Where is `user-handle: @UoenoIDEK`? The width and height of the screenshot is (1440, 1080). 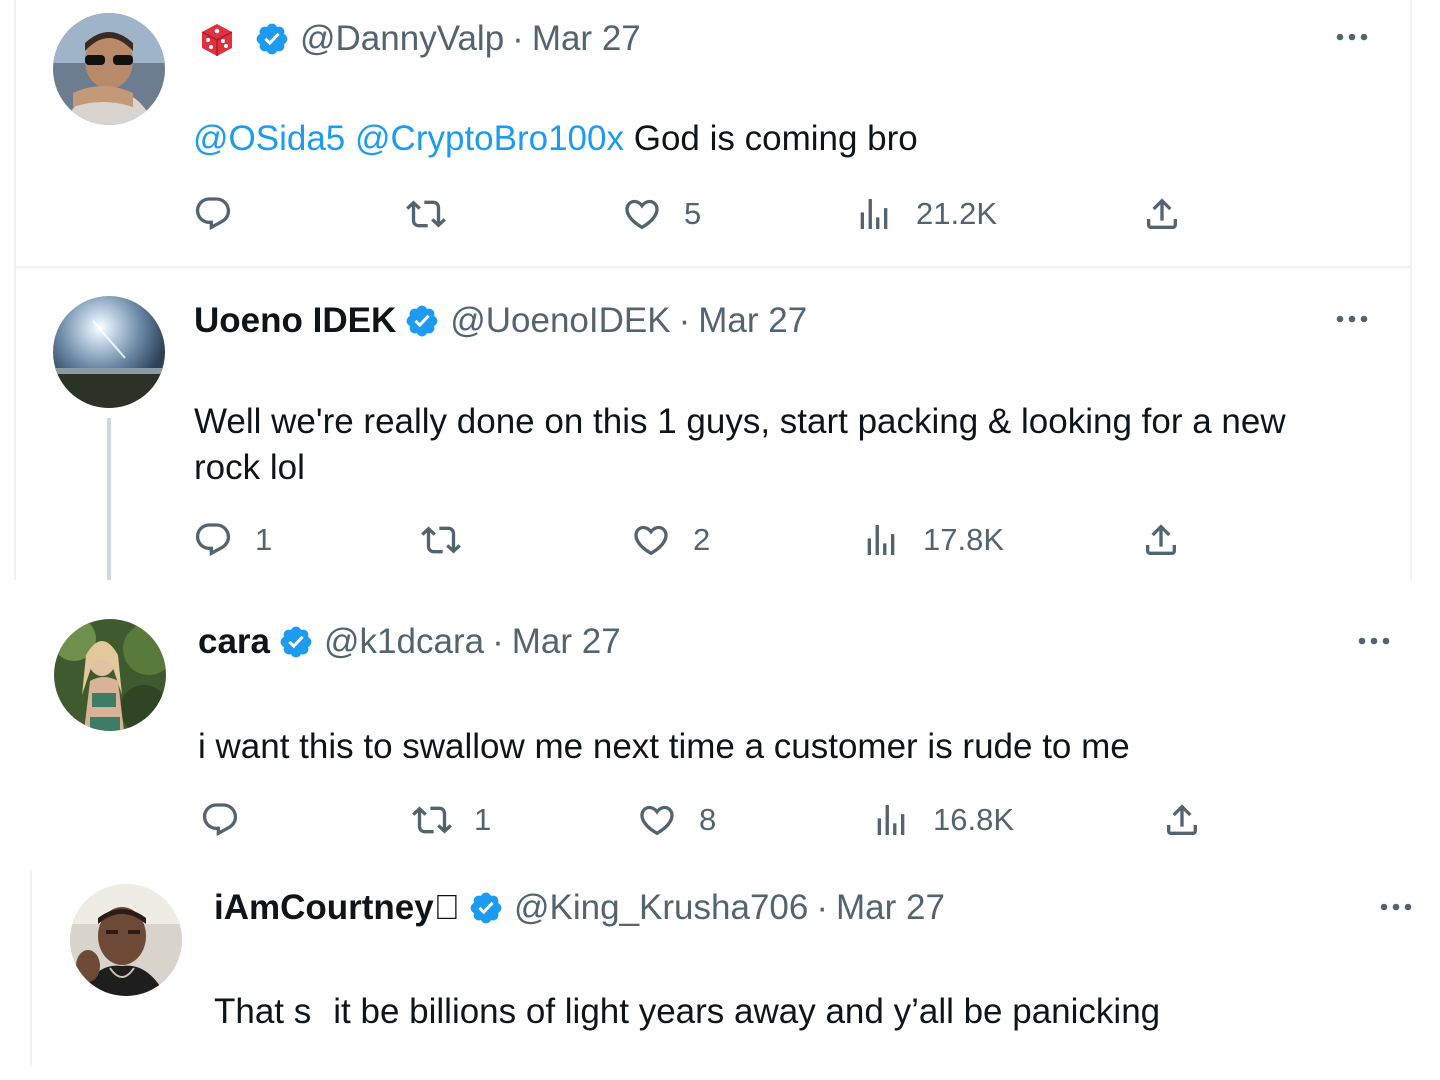 user-handle: @UoenoIDEK is located at coordinates (560, 321).